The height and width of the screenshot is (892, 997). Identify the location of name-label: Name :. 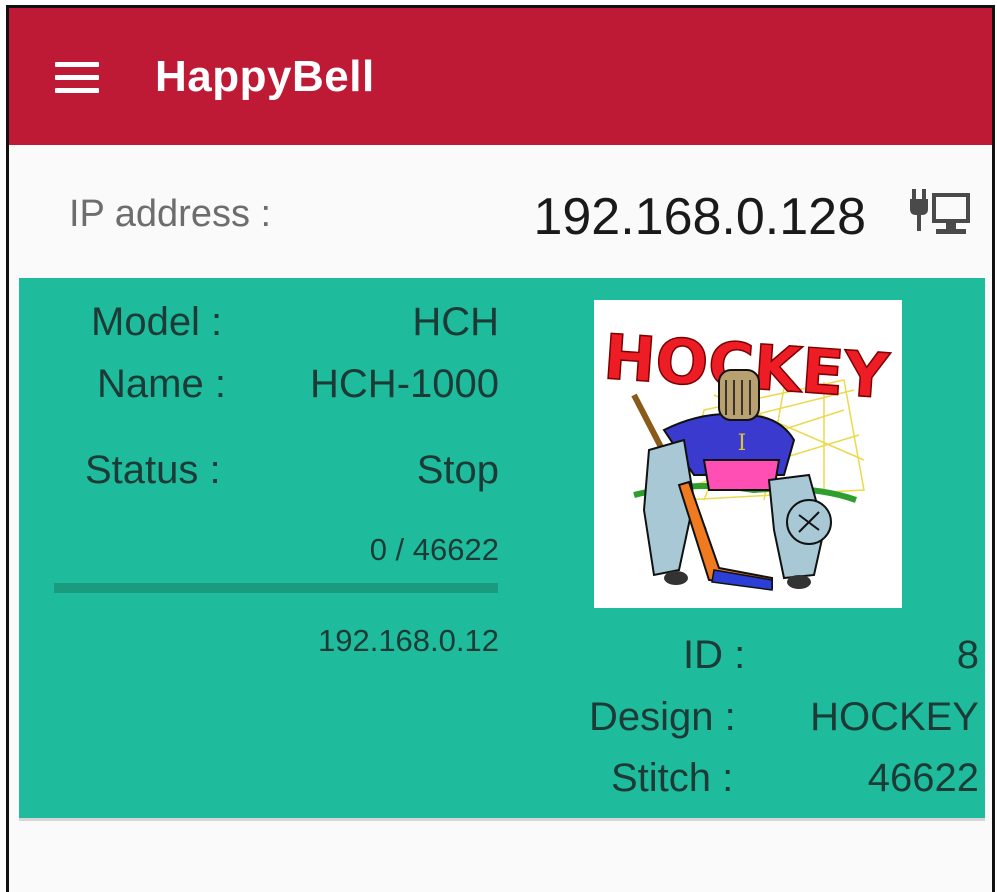
(161, 384).